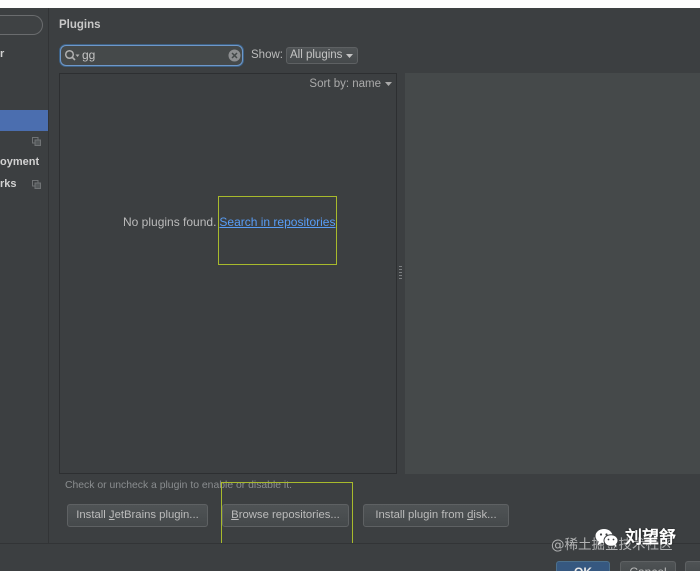  Describe the element at coordinates (20, 162) in the screenshot. I see `sidebar-item-label: oyment` at that location.